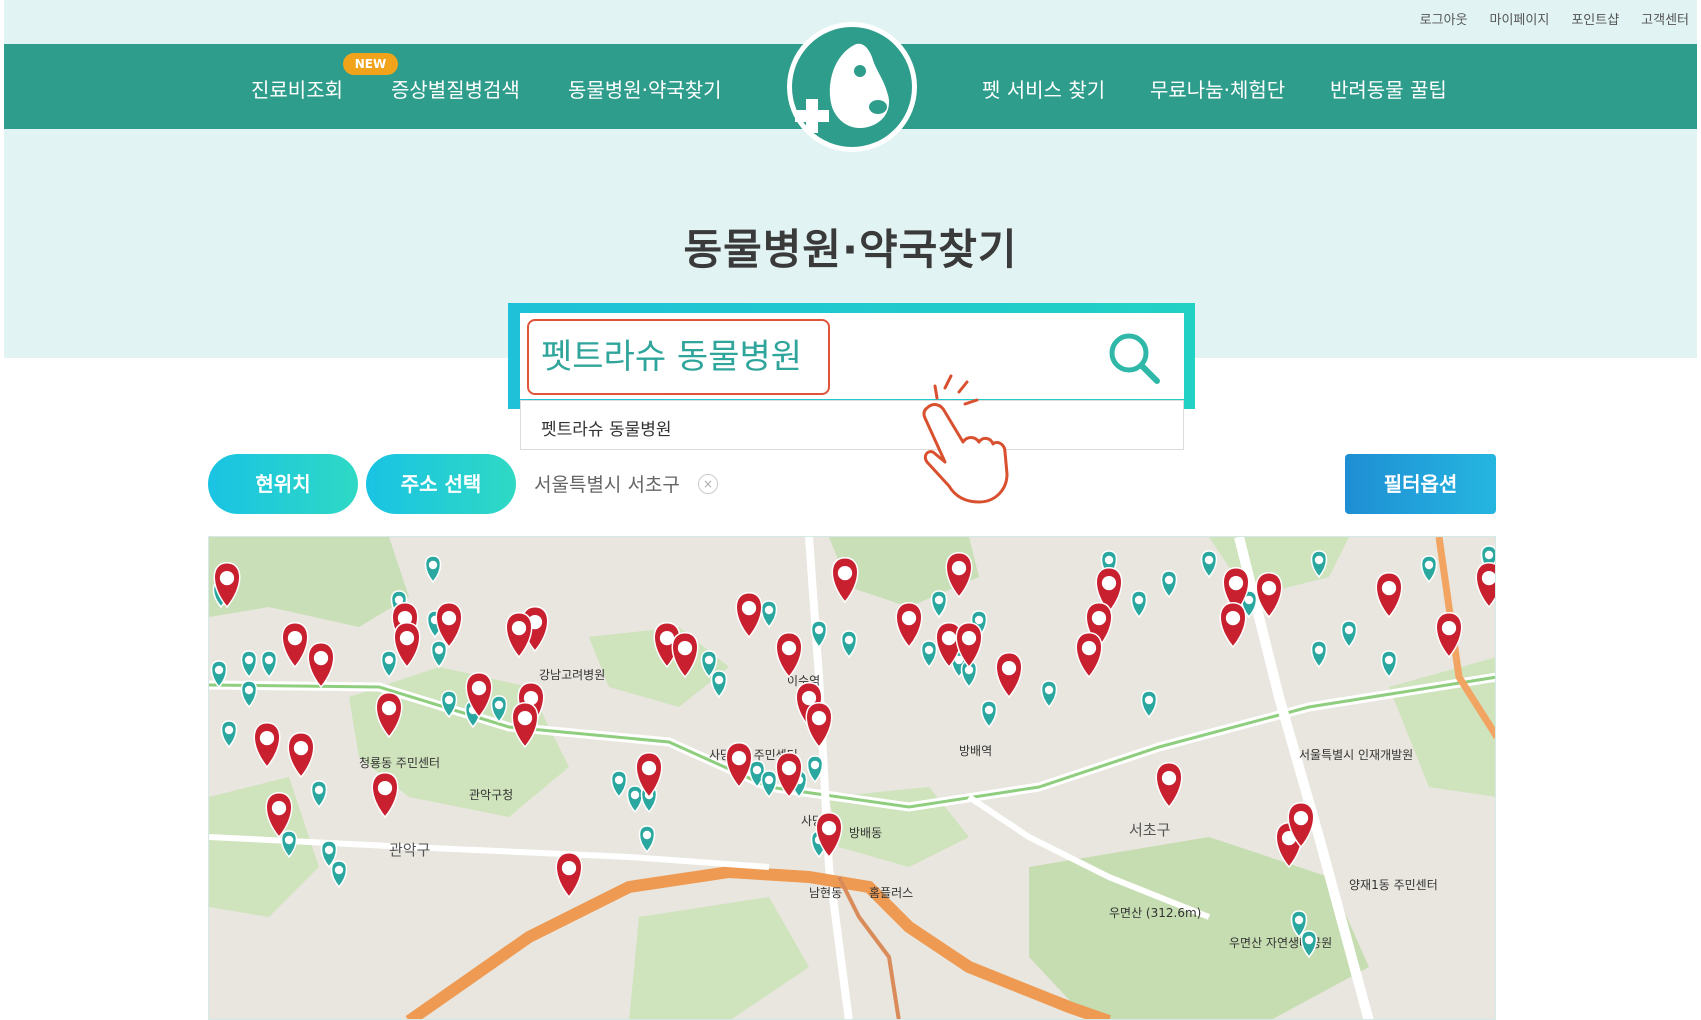  Describe the element at coordinates (572, 675) in the screenshot. I see `map-label: 강남고려병원` at that location.